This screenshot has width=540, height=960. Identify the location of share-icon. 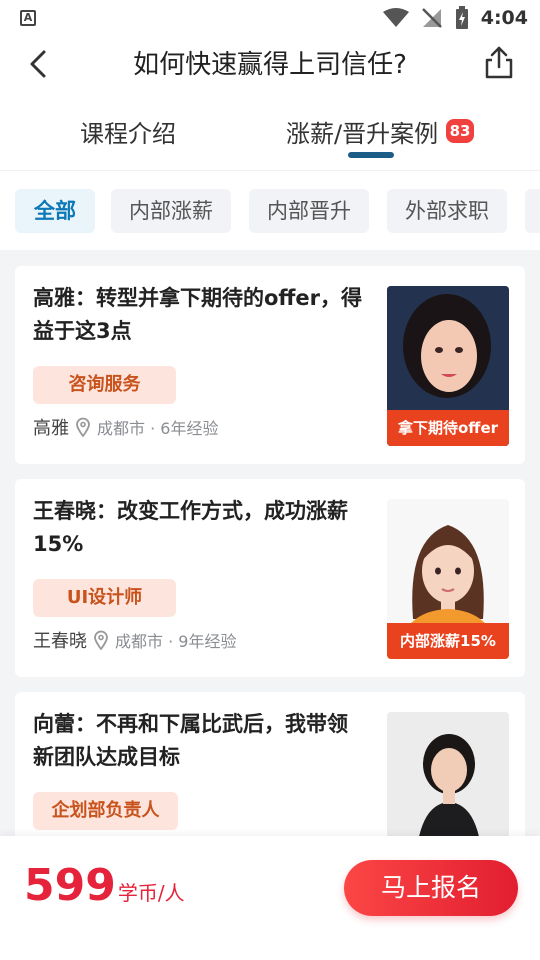
(499, 62).